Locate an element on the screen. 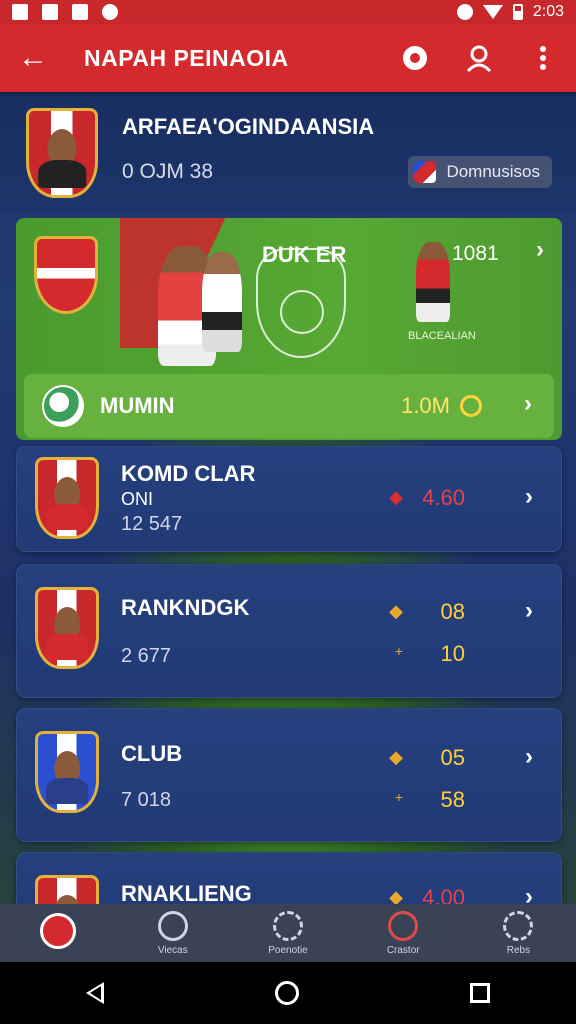 The image size is (576, 1024). nav-label: Rebs is located at coordinates (518, 950).